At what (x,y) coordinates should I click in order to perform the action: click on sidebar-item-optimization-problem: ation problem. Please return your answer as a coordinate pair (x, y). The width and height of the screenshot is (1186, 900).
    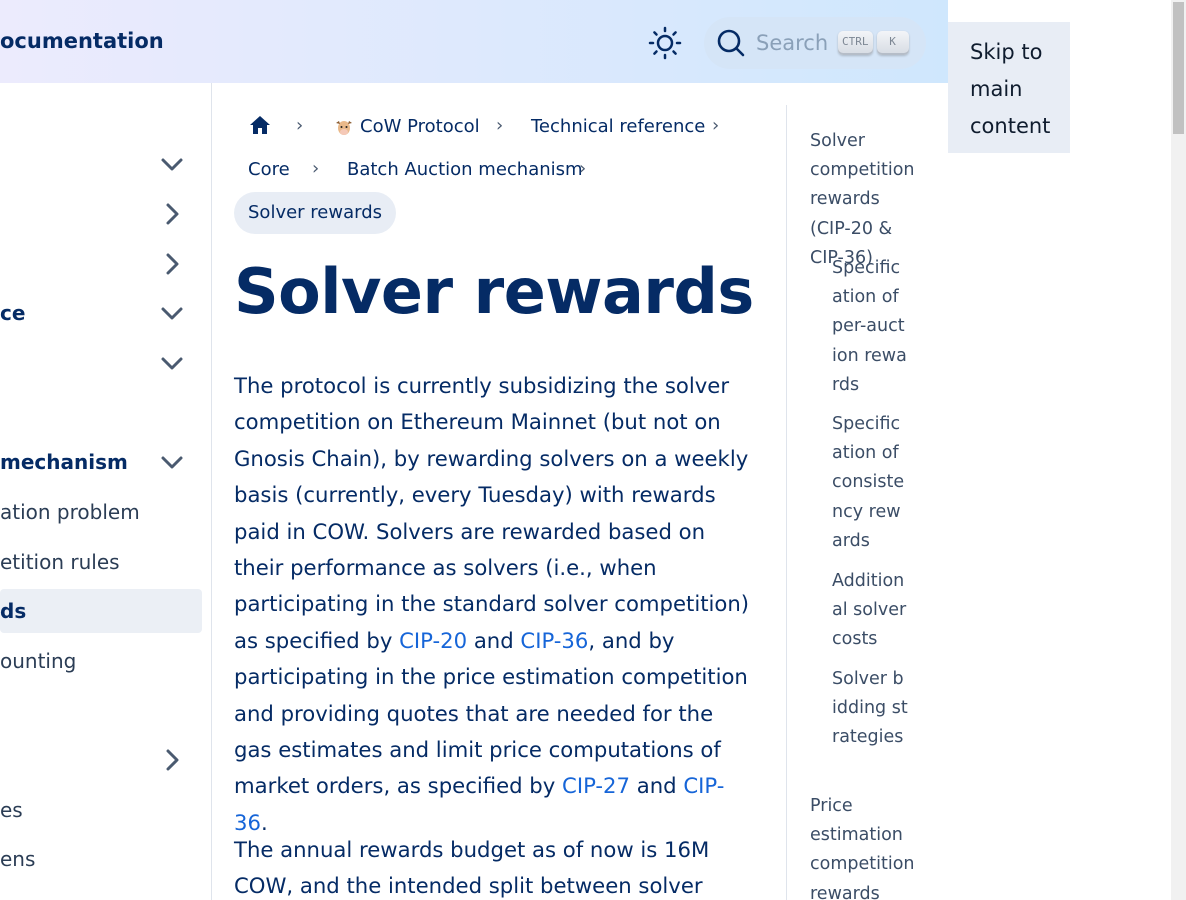
    Looking at the image, I should click on (101, 512).